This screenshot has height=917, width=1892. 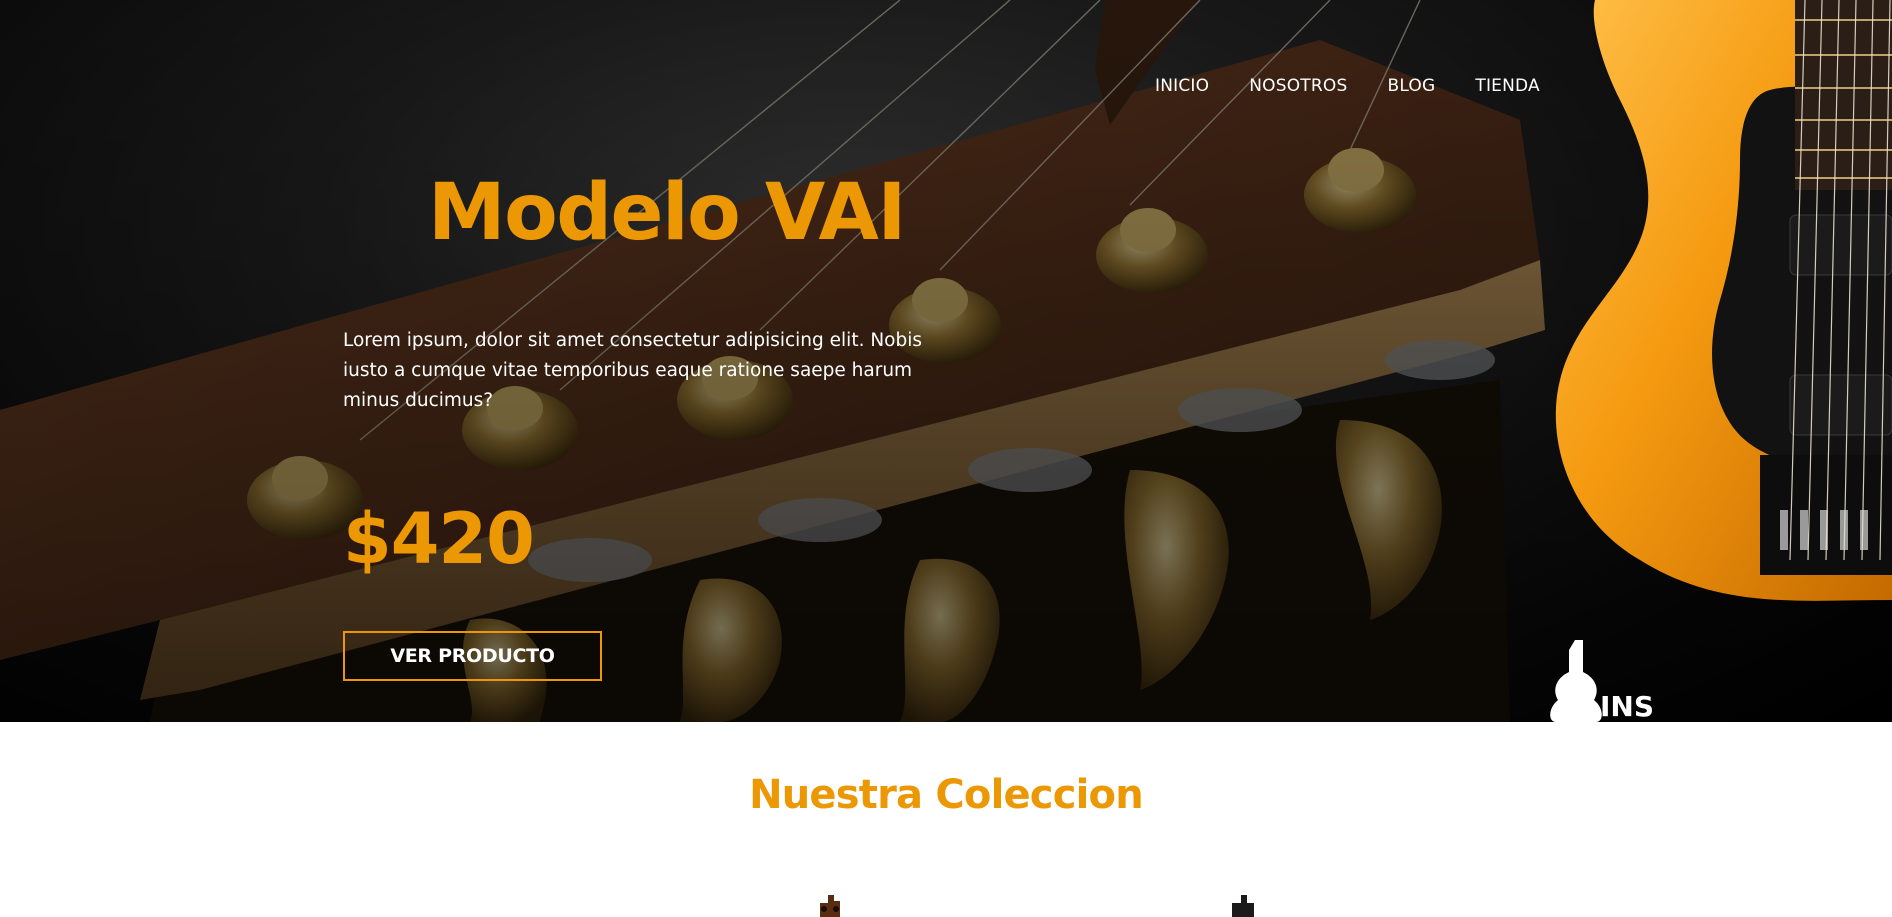 I want to click on nav-link-inicio: INICIO, so click(x=1182, y=86).